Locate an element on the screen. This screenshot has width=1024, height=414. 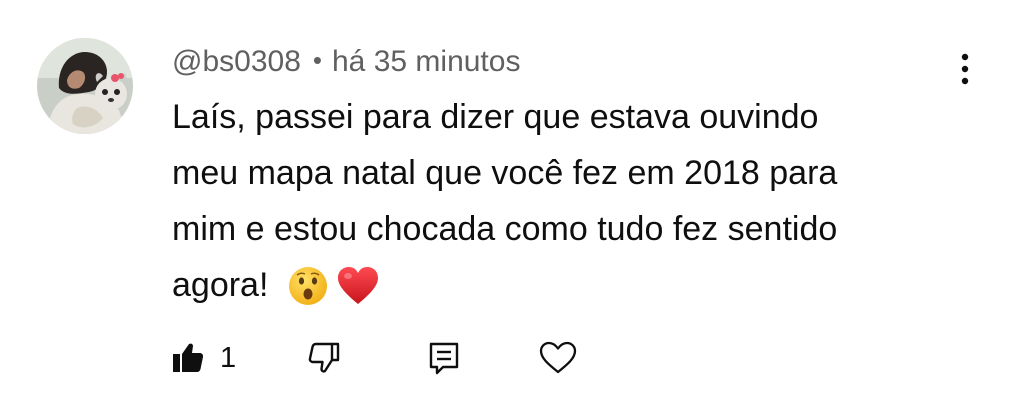
more-vertical-icon is located at coordinates (965, 69).